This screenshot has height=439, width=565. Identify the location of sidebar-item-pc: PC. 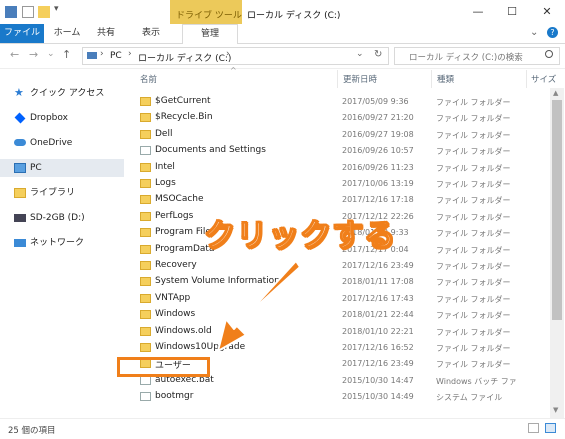
(62, 168).